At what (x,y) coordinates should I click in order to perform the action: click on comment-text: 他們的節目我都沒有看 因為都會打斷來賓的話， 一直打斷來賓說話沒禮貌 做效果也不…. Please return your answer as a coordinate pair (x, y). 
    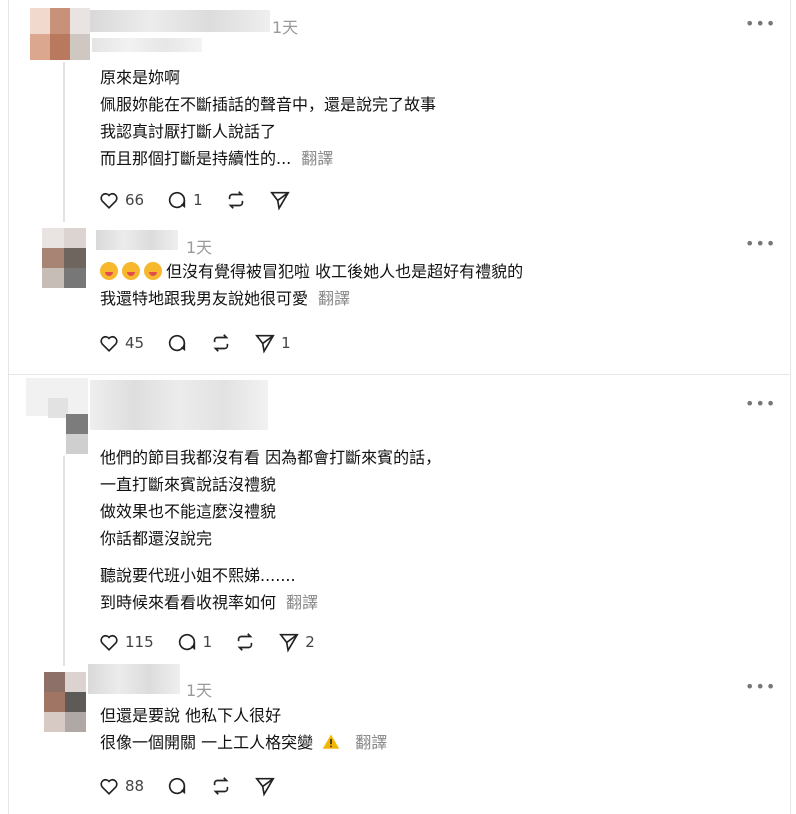
    Looking at the image, I should click on (271, 530).